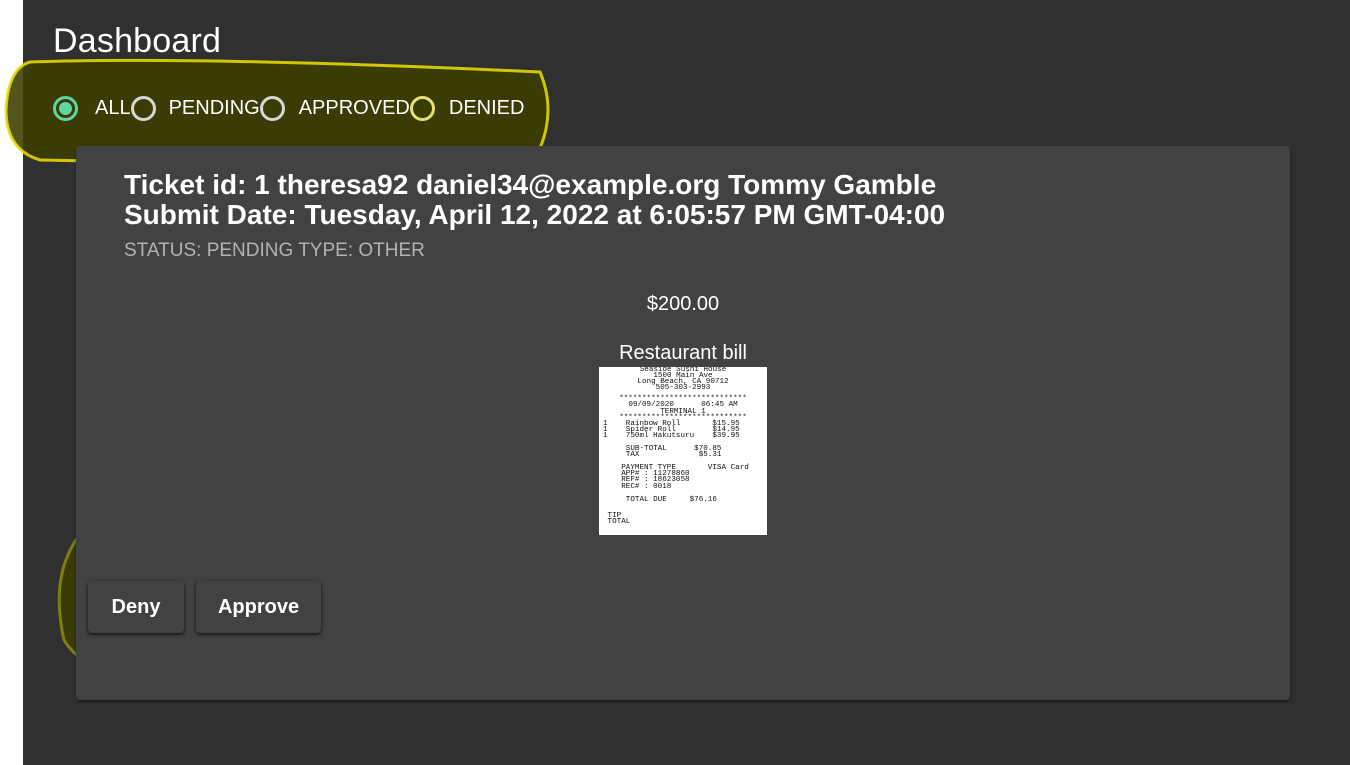 The height and width of the screenshot is (765, 1350). I want to click on receipt-total-due: TOTAL DUE $76.16, so click(660, 499).